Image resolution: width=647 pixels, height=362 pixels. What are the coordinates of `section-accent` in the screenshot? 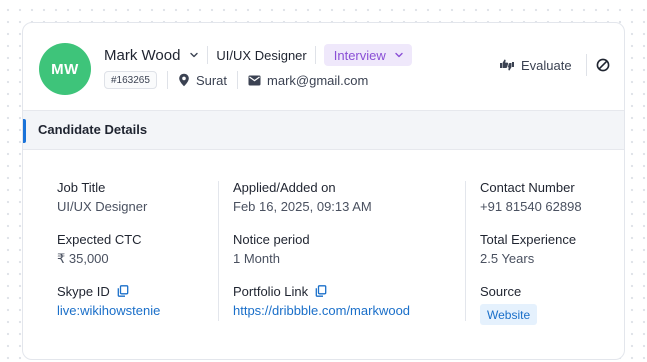 It's located at (24, 131).